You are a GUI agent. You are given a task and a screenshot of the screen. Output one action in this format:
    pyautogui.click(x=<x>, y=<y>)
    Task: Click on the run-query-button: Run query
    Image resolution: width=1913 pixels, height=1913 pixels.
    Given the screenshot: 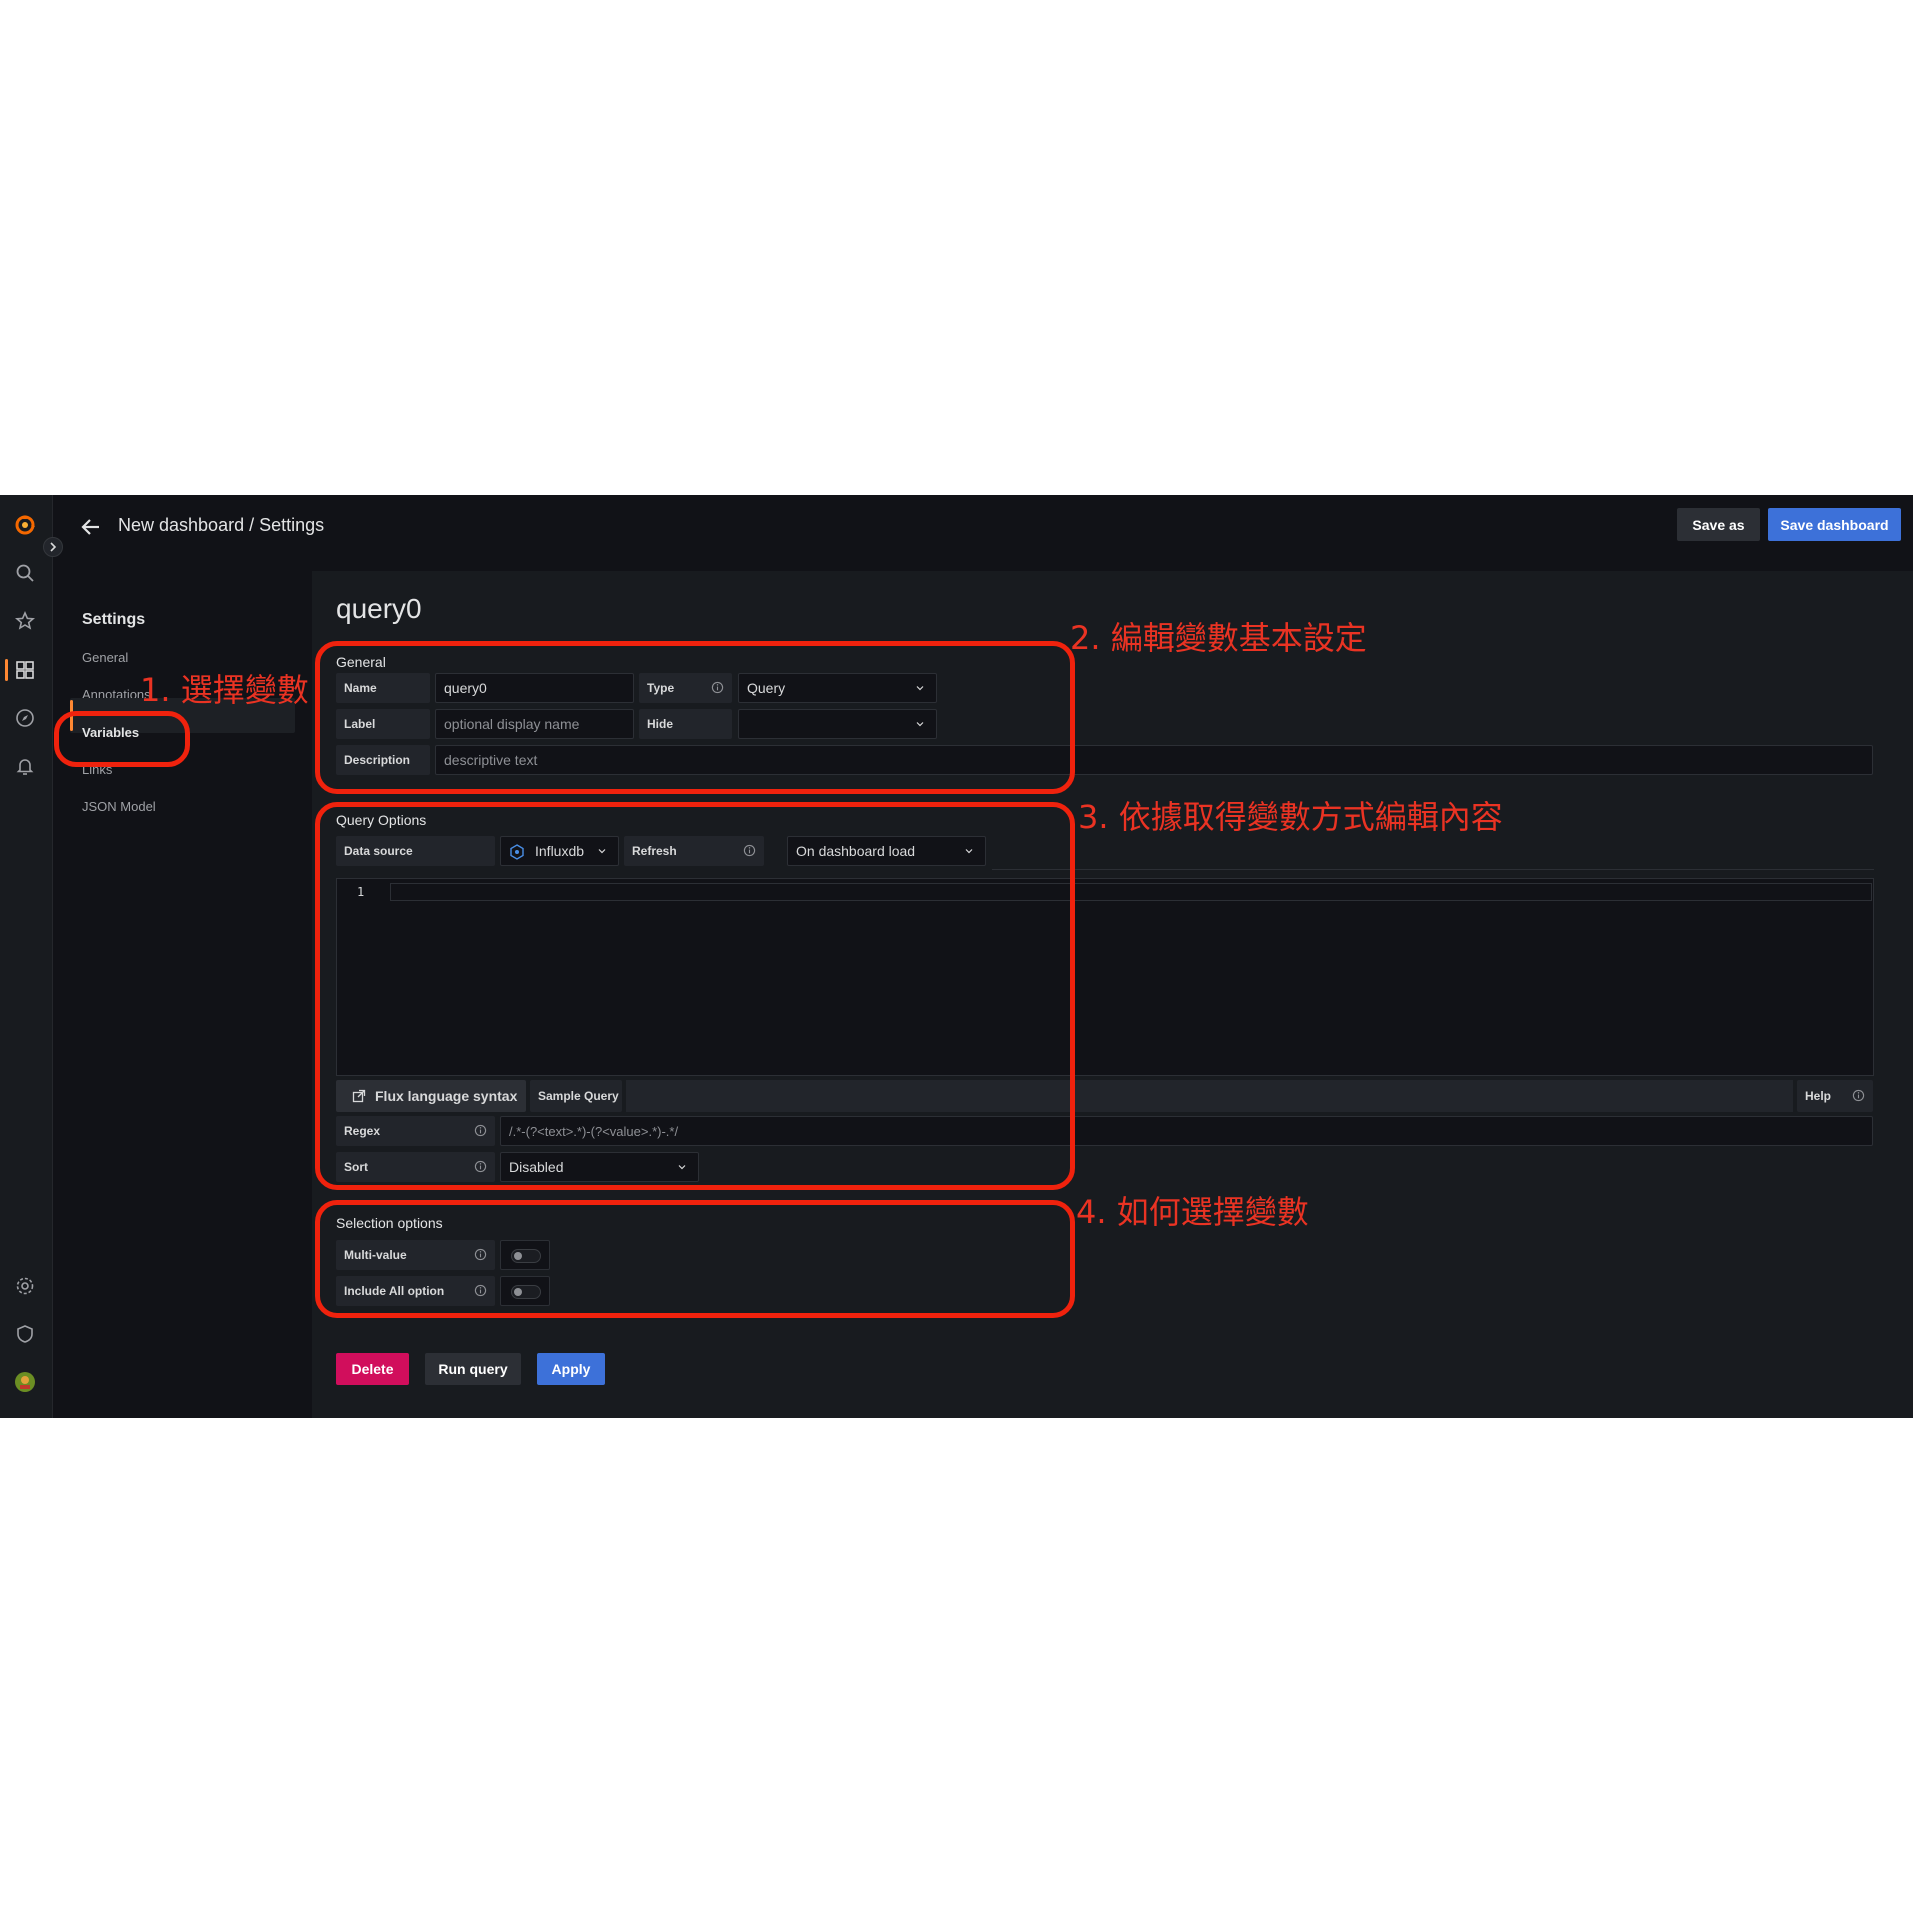 What is the action you would take?
    pyautogui.click(x=473, y=1369)
    